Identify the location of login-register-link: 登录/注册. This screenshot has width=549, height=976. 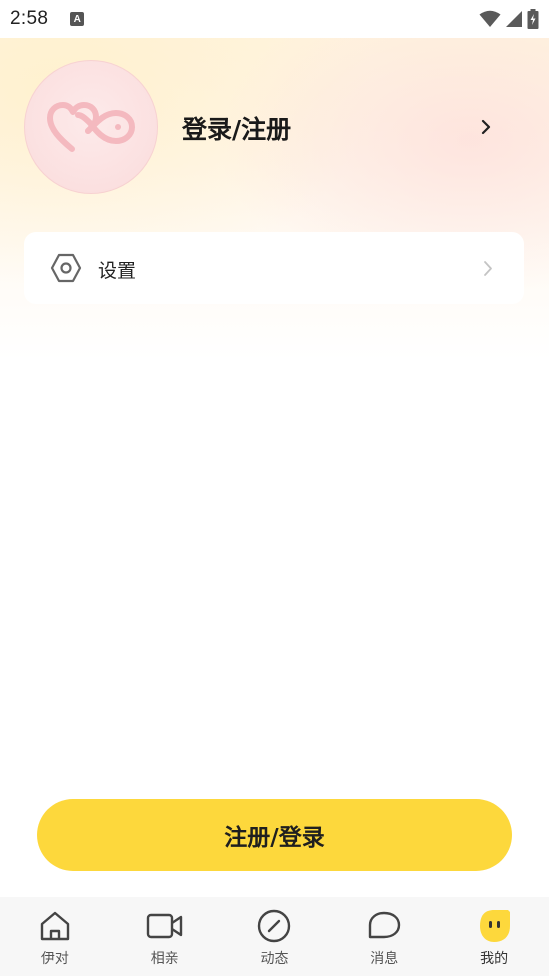
(236, 128).